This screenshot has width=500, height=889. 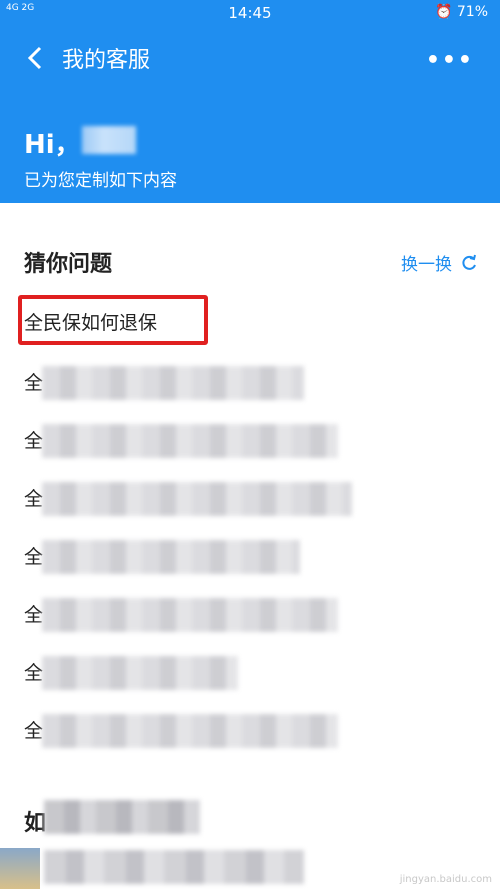 What do you see at coordinates (52, 145) in the screenshot?
I see `greeting: Hi，` at bounding box center [52, 145].